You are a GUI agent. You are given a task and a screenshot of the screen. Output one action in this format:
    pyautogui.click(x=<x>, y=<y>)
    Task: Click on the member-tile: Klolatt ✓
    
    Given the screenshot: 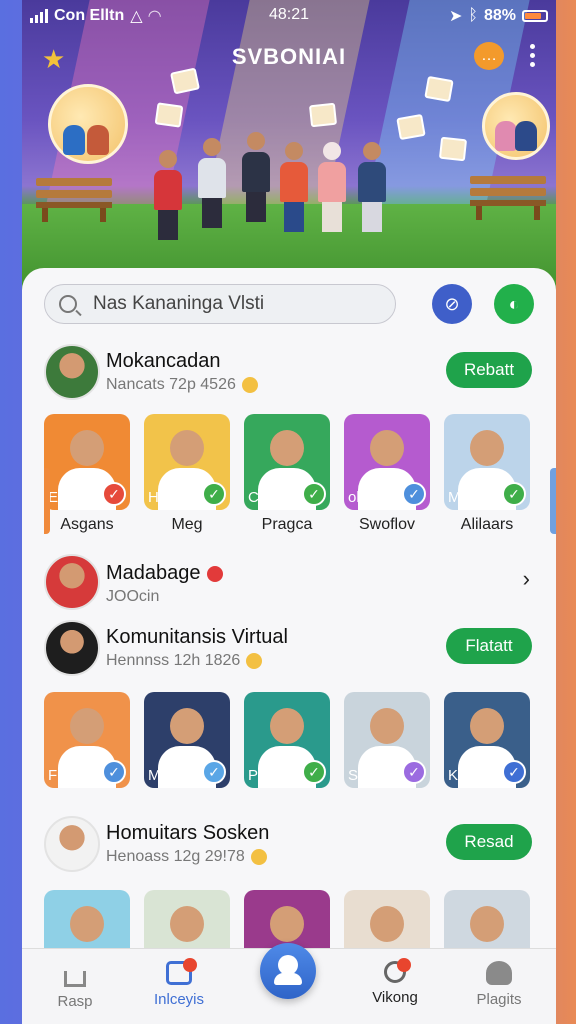 What is the action you would take?
    pyautogui.click(x=487, y=740)
    